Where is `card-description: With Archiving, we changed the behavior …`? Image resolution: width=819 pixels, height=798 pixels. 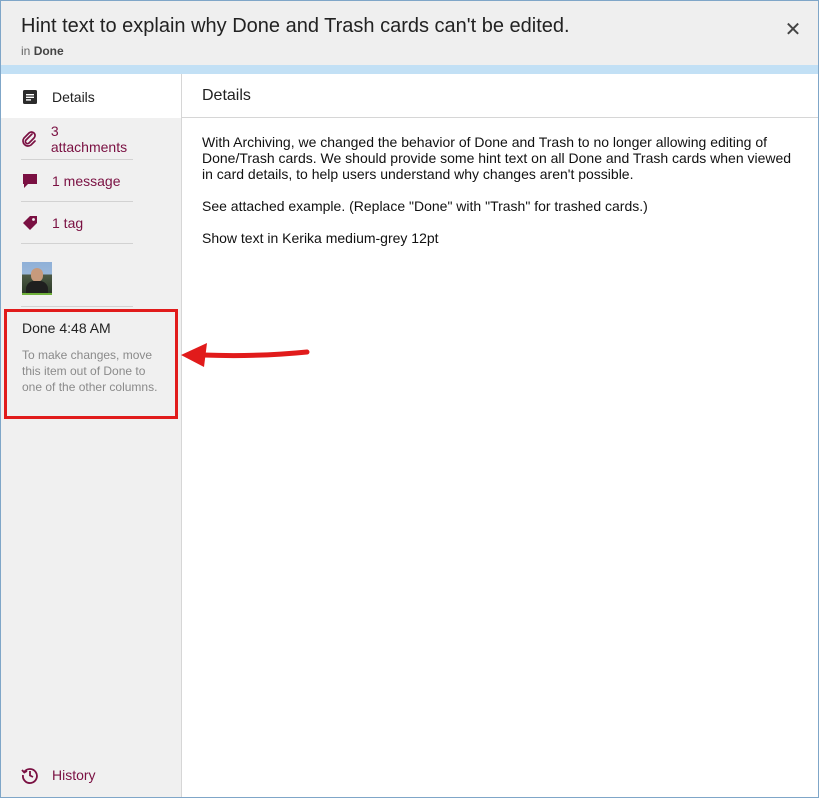
card-description: With Archiving, we changed the behavior … is located at coordinates (502, 198).